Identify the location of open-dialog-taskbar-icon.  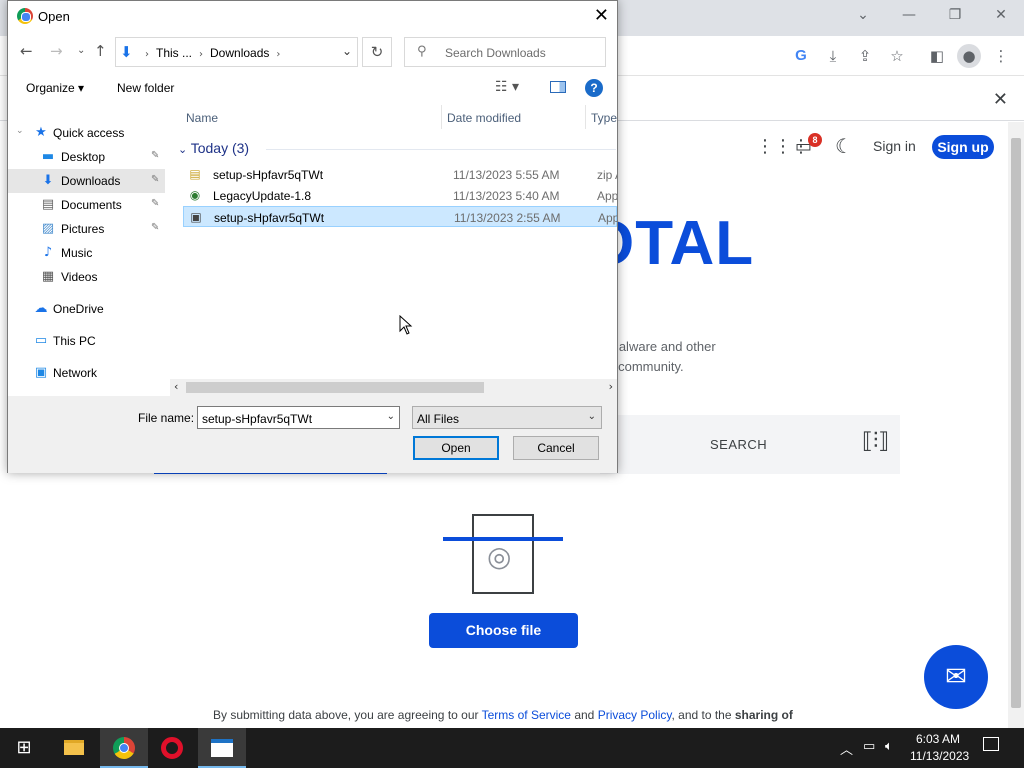
(222, 748).